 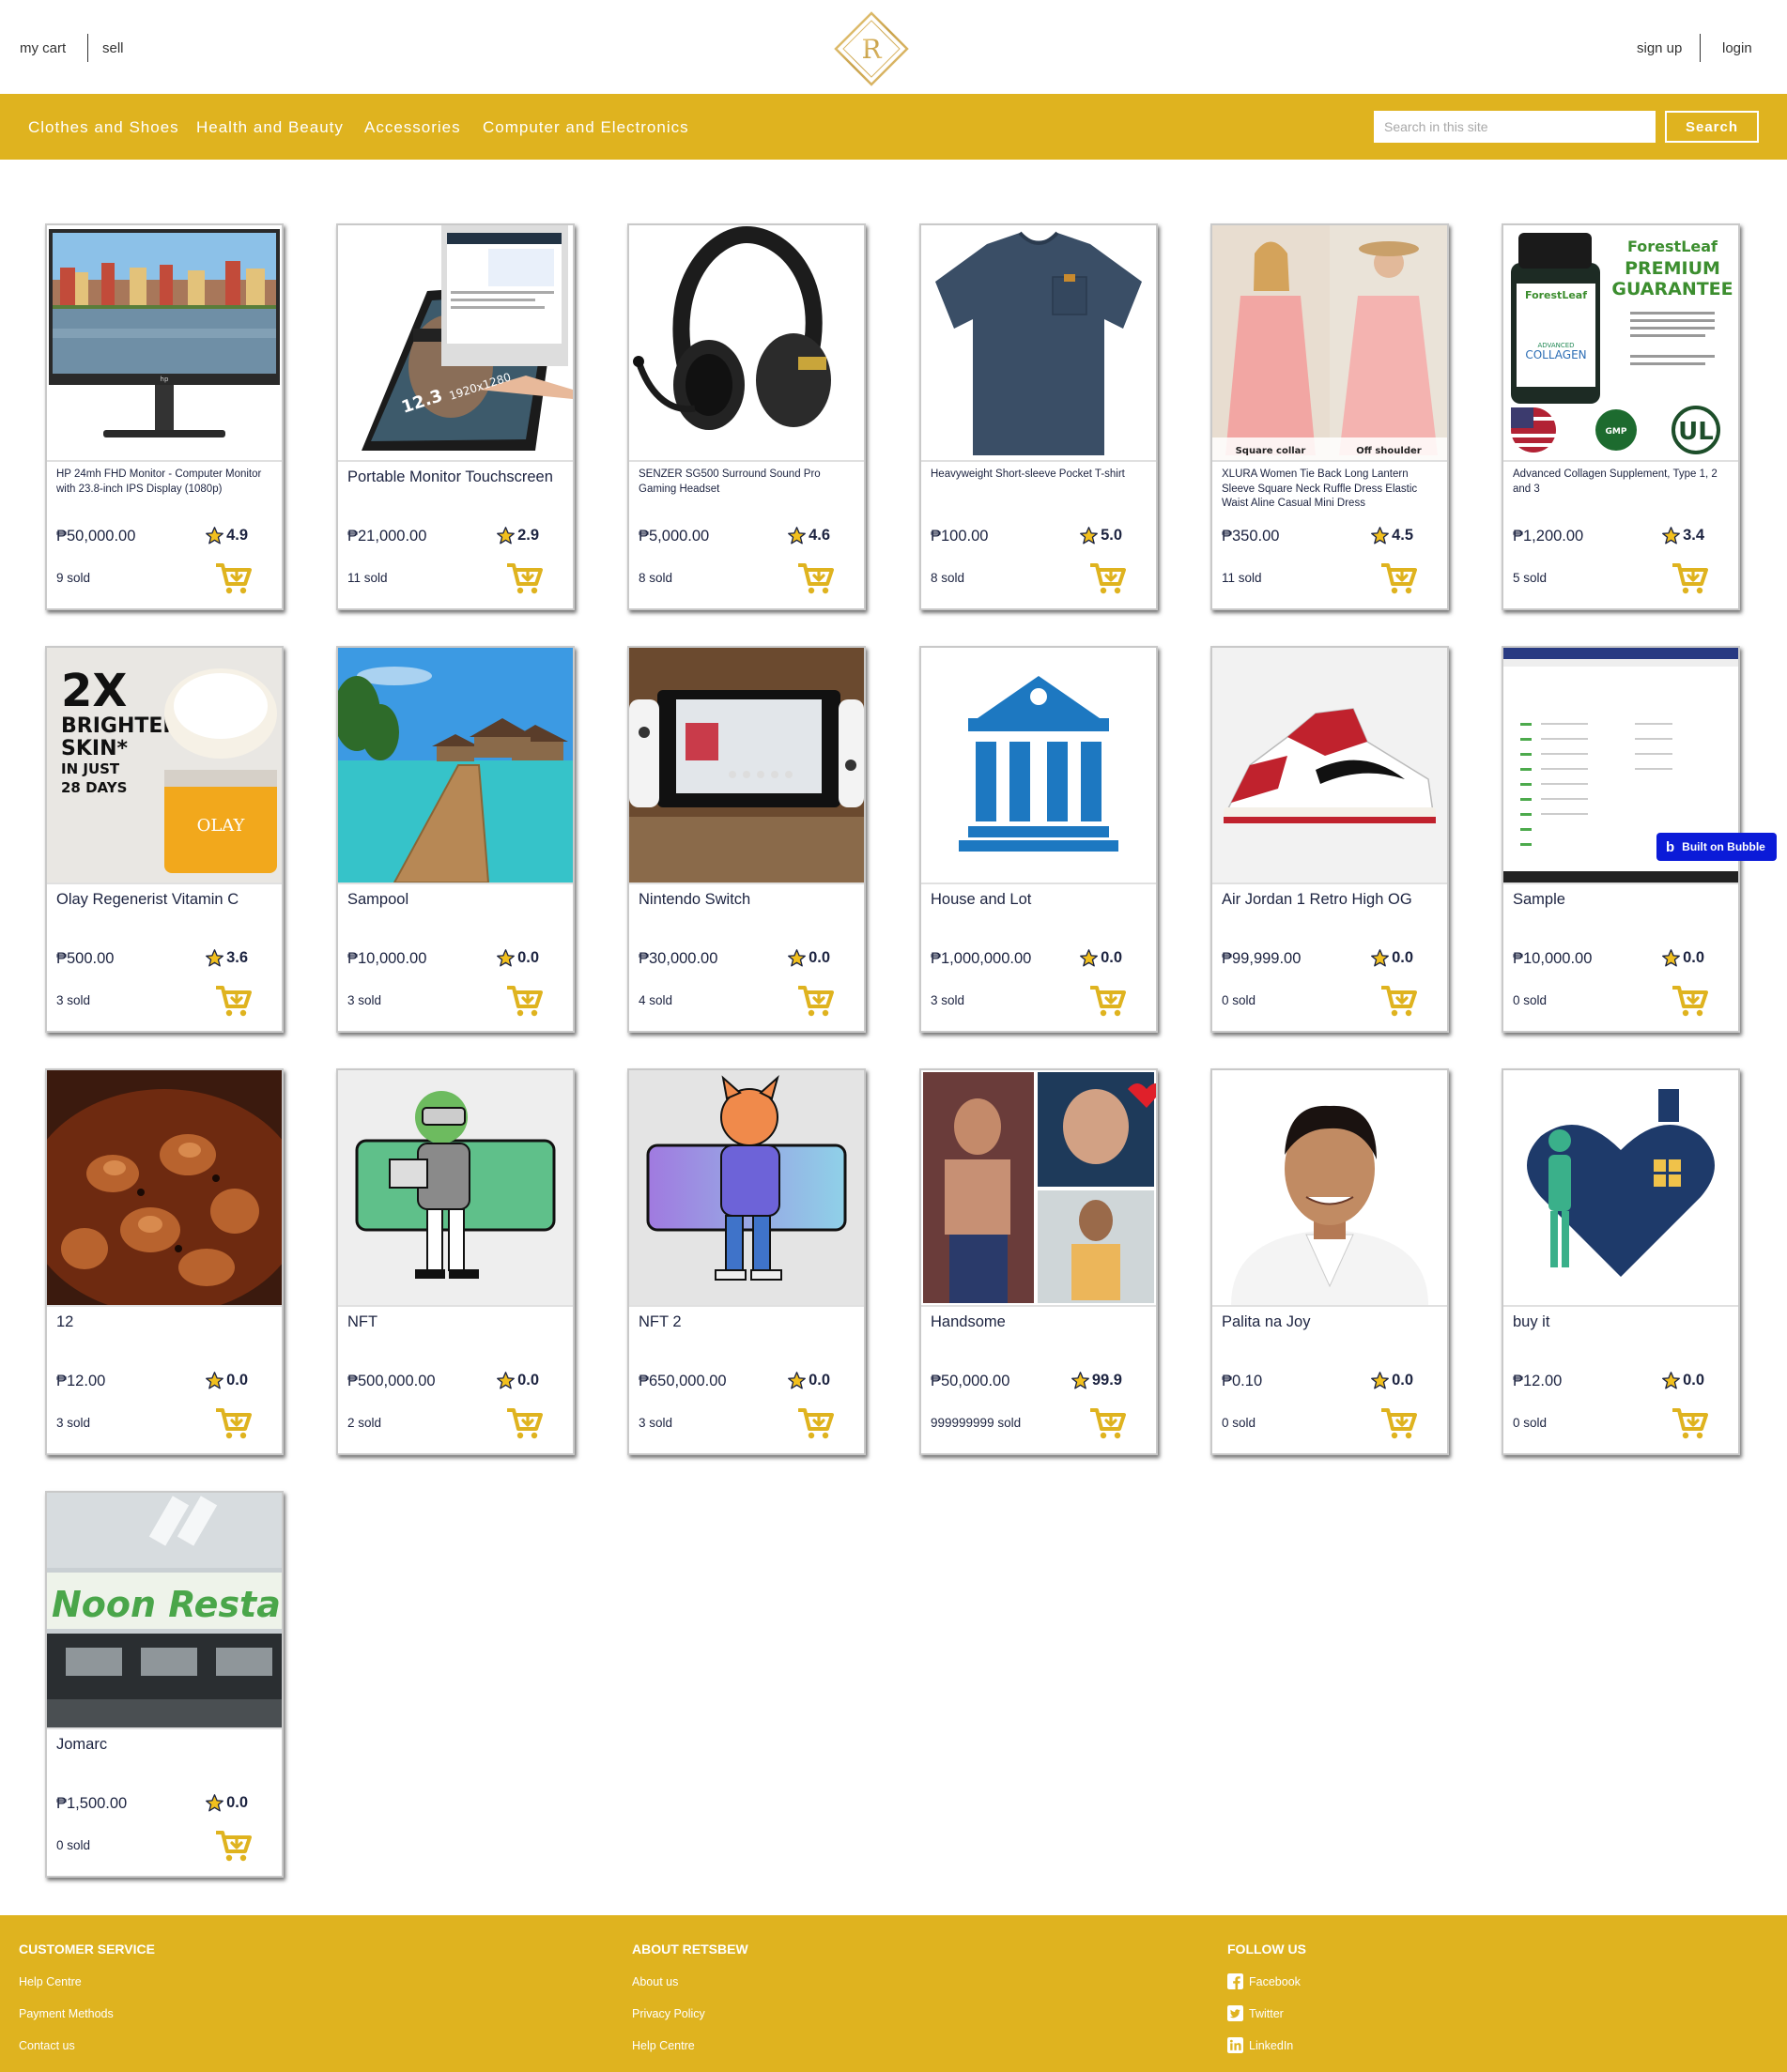 I want to click on nav-computer-and-electronics: Computer and Electronics, so click(x=586, y=127).